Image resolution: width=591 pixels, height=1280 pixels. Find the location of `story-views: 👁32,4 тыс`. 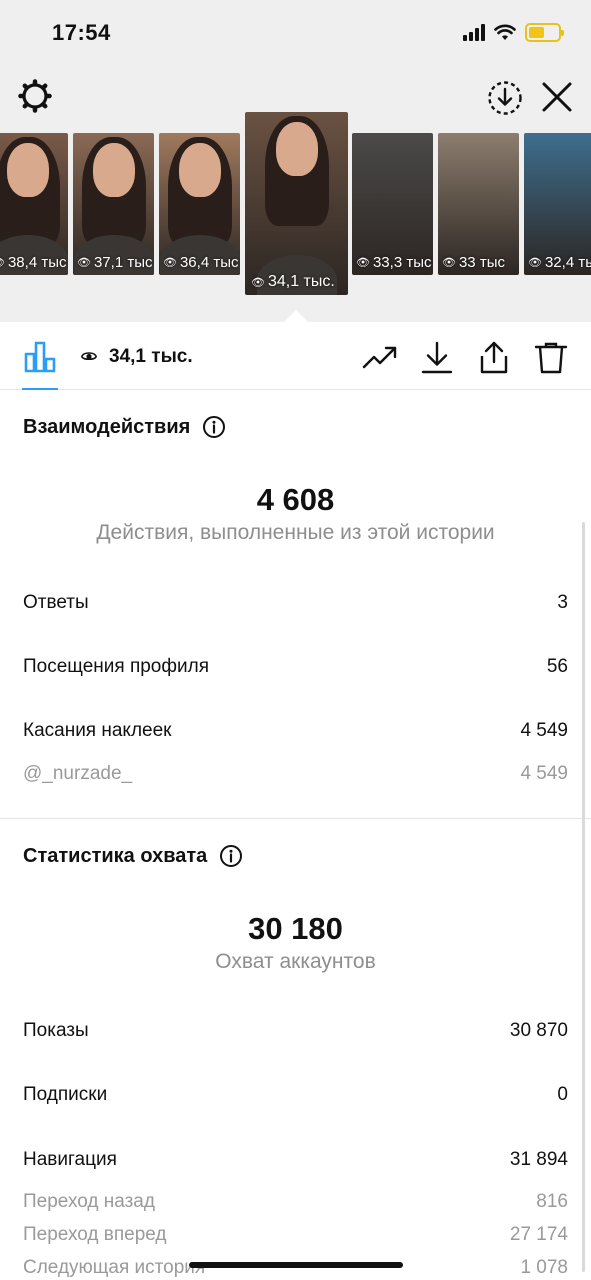

story-views: 👁32,4 тыс is located at coordinates (559, 262).